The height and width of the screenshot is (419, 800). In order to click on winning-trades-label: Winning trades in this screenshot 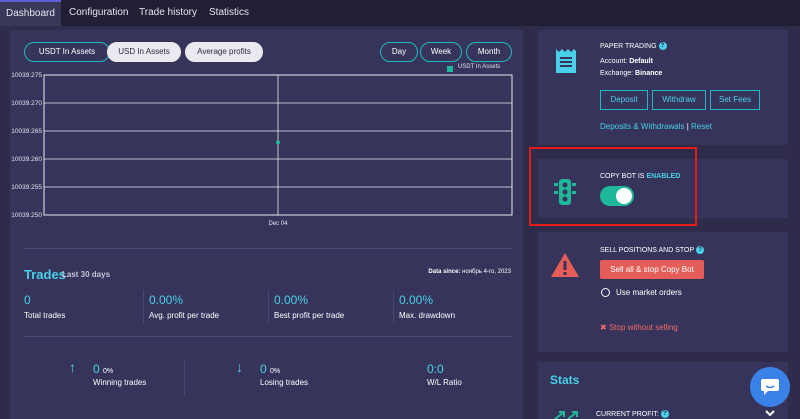, I will do `click(120, 382)`.